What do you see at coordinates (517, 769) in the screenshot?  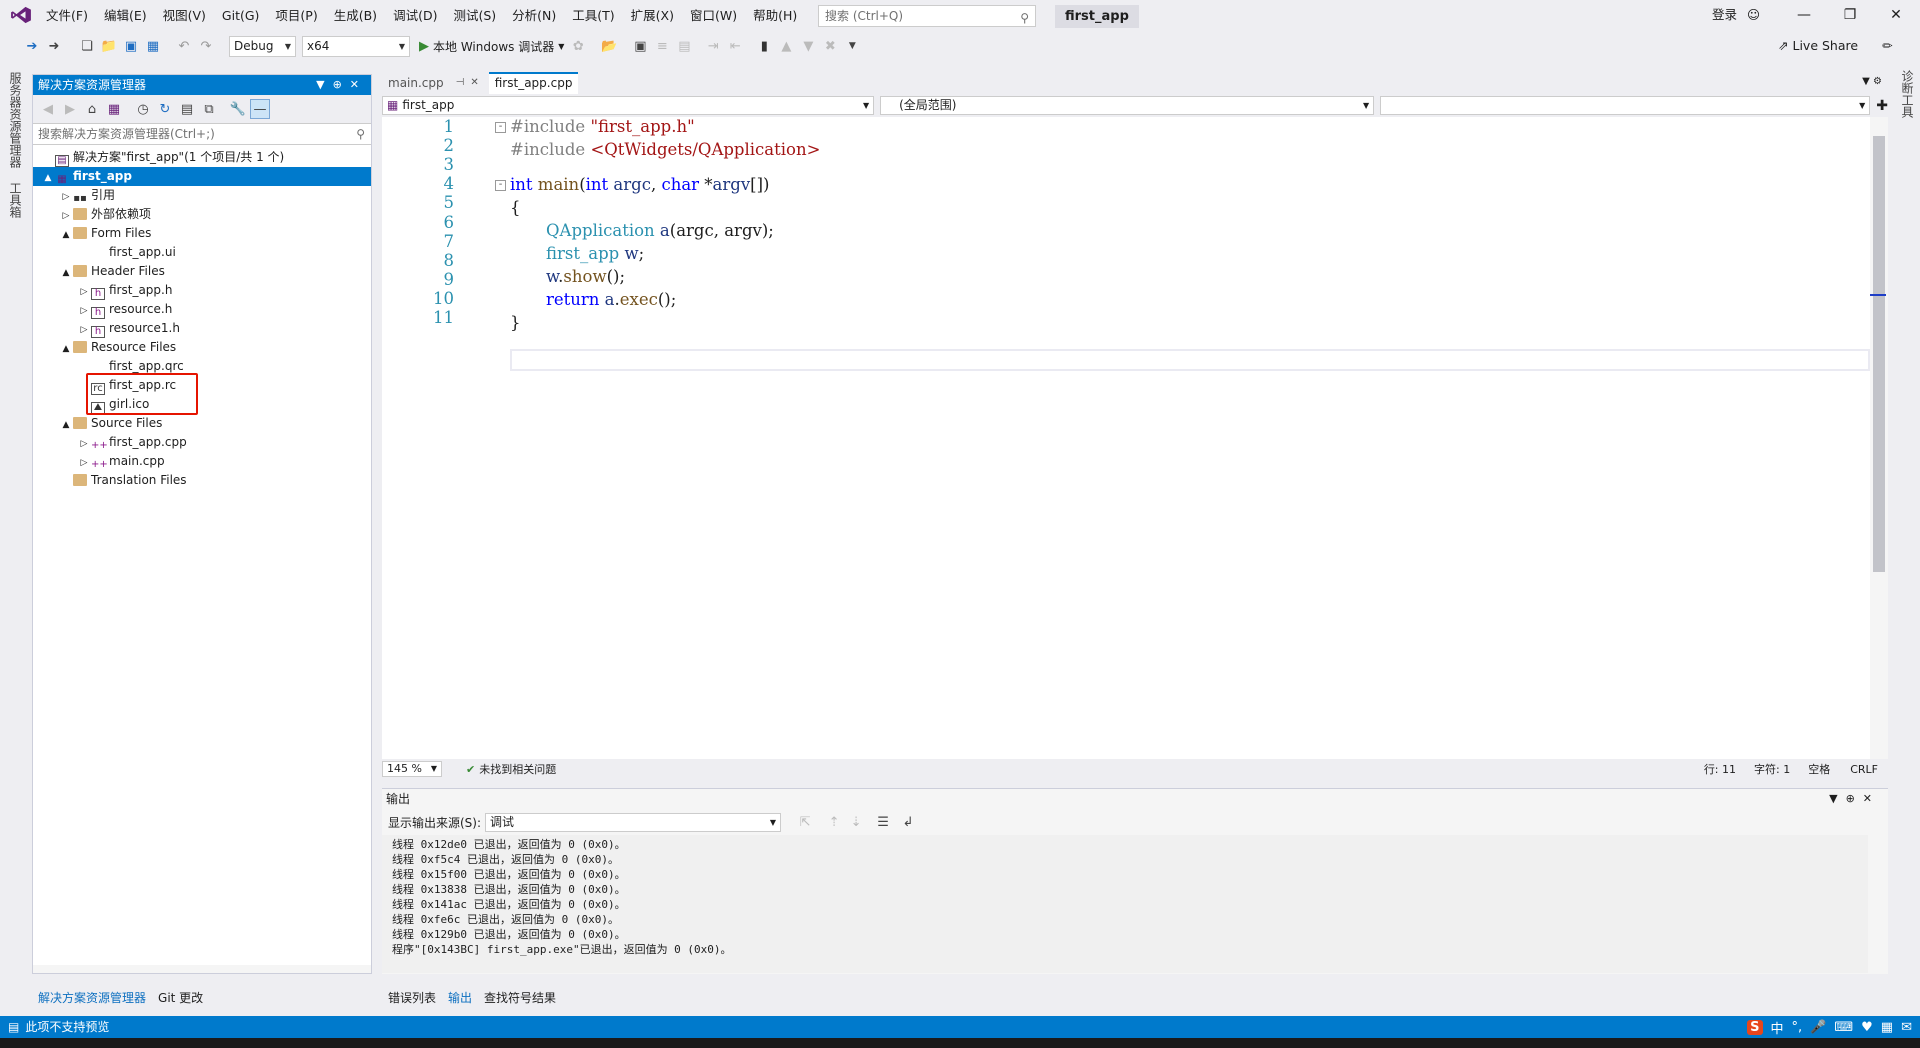 I see `issues-status: 未找到相关问题` at bounding box center [517, 769].